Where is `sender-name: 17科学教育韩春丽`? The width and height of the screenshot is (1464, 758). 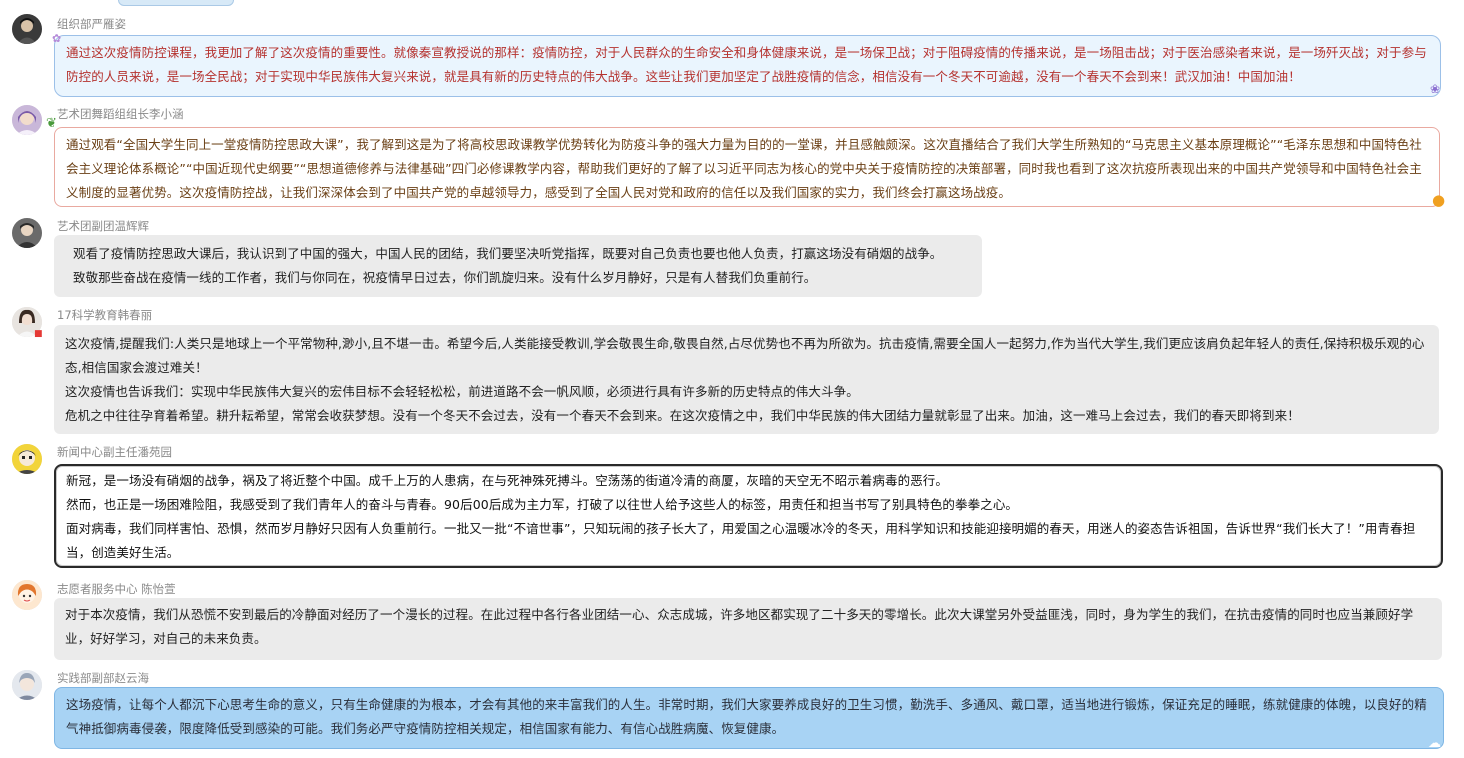 sender-name: 17科学教育韩春丽 is located at coordinates (105, 315).